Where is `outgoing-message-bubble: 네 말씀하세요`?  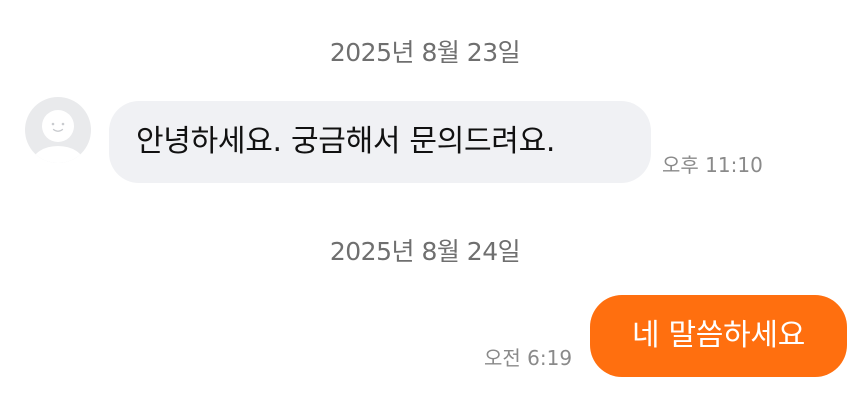
outgoing-message-bubble: 네 말씀하세요 is located at coordinates (718, 336).